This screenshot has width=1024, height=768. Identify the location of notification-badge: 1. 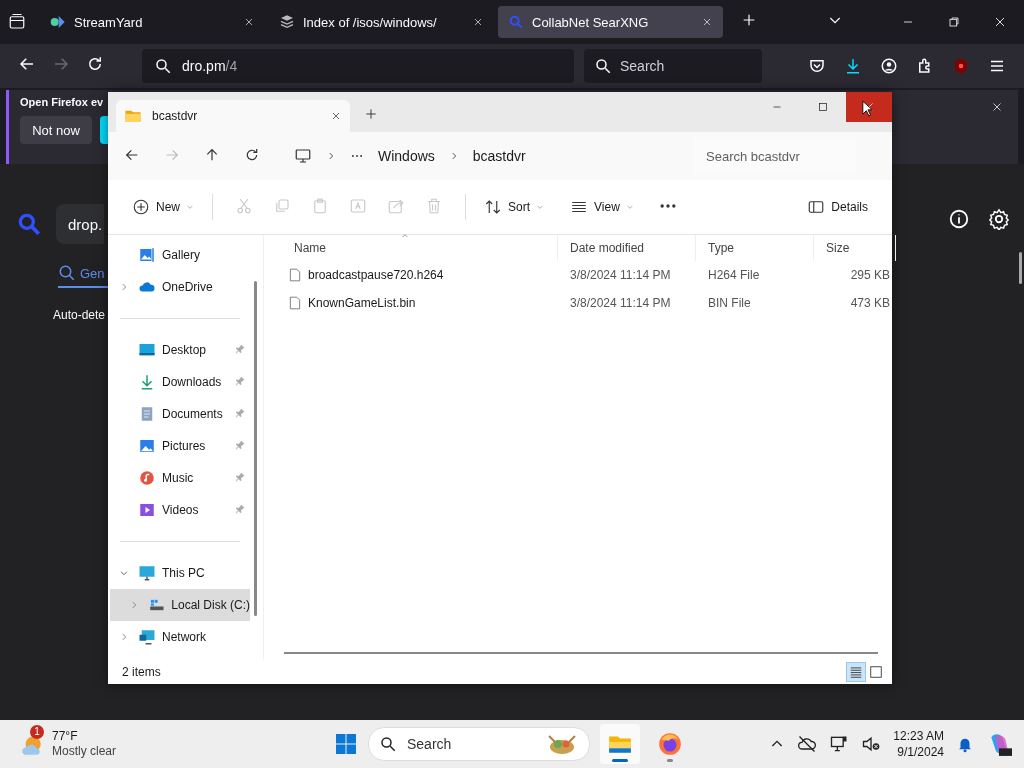
(37, 732).